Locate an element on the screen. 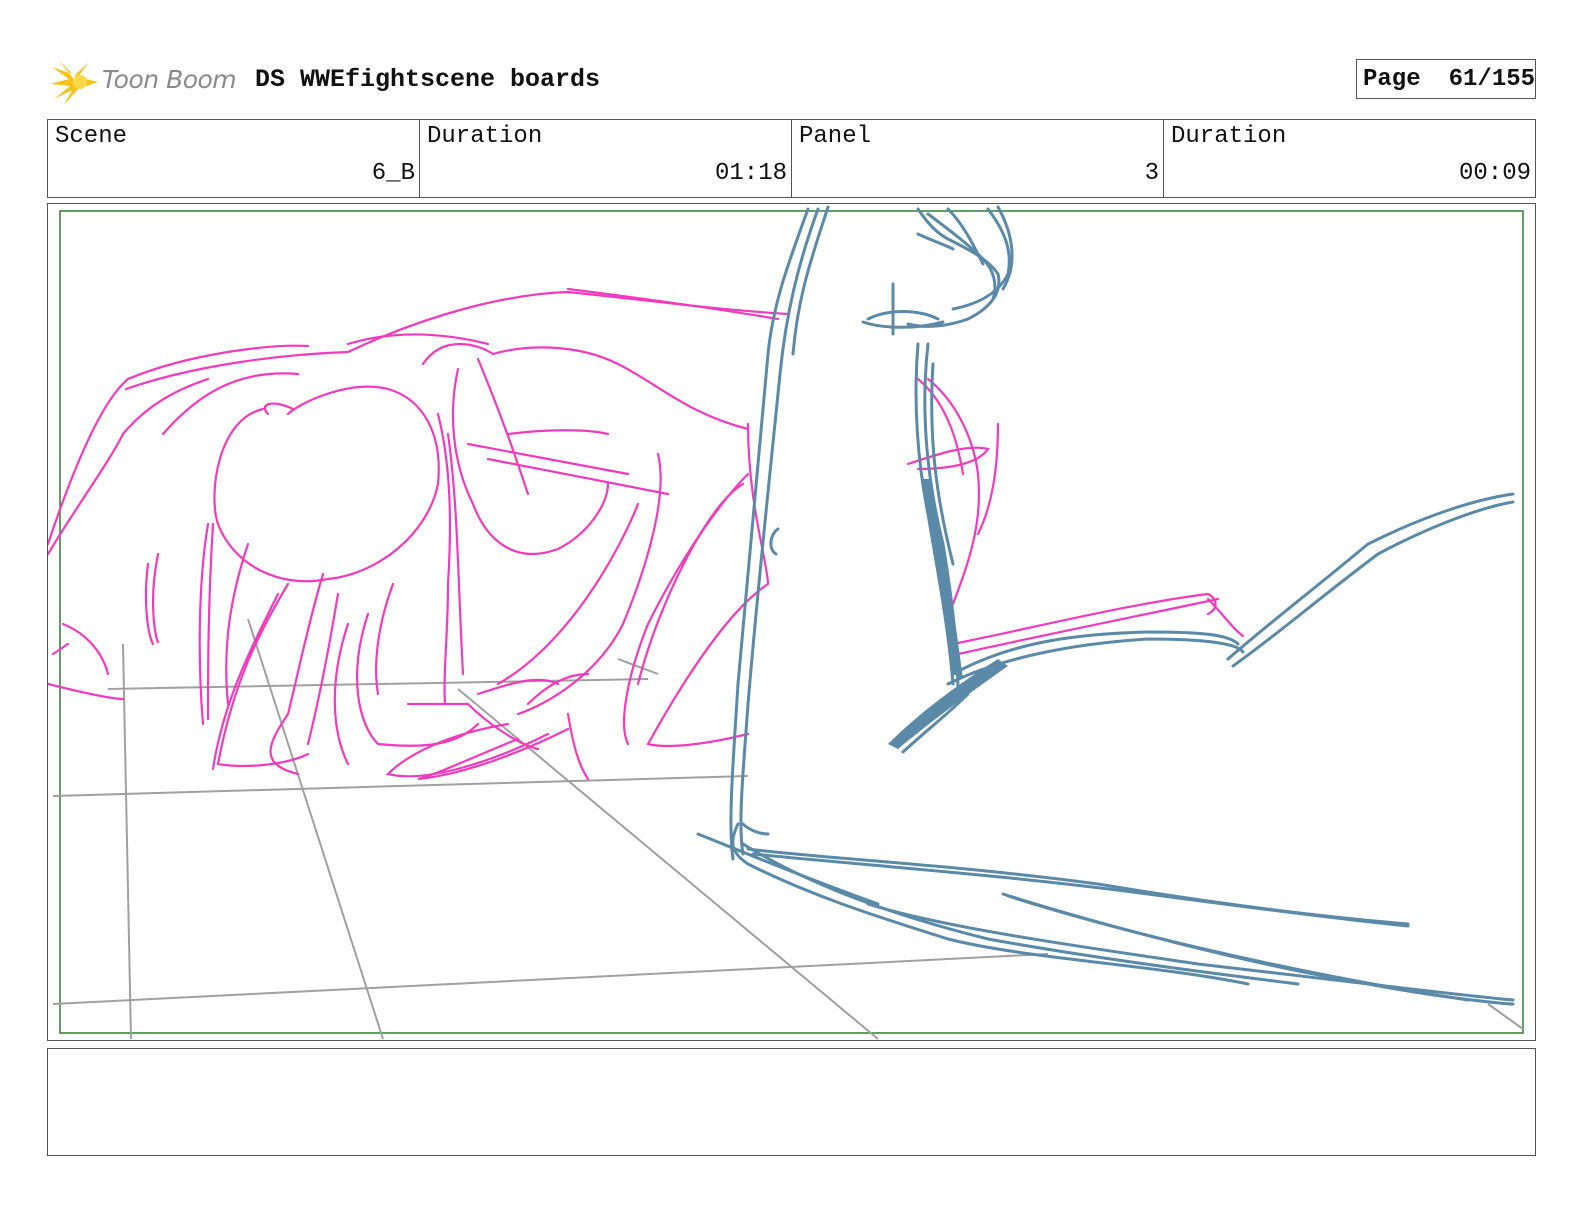 The width and height of the screenshot is (1584, 1224). scene-value: 6_B is located at coordinates (393, 173).